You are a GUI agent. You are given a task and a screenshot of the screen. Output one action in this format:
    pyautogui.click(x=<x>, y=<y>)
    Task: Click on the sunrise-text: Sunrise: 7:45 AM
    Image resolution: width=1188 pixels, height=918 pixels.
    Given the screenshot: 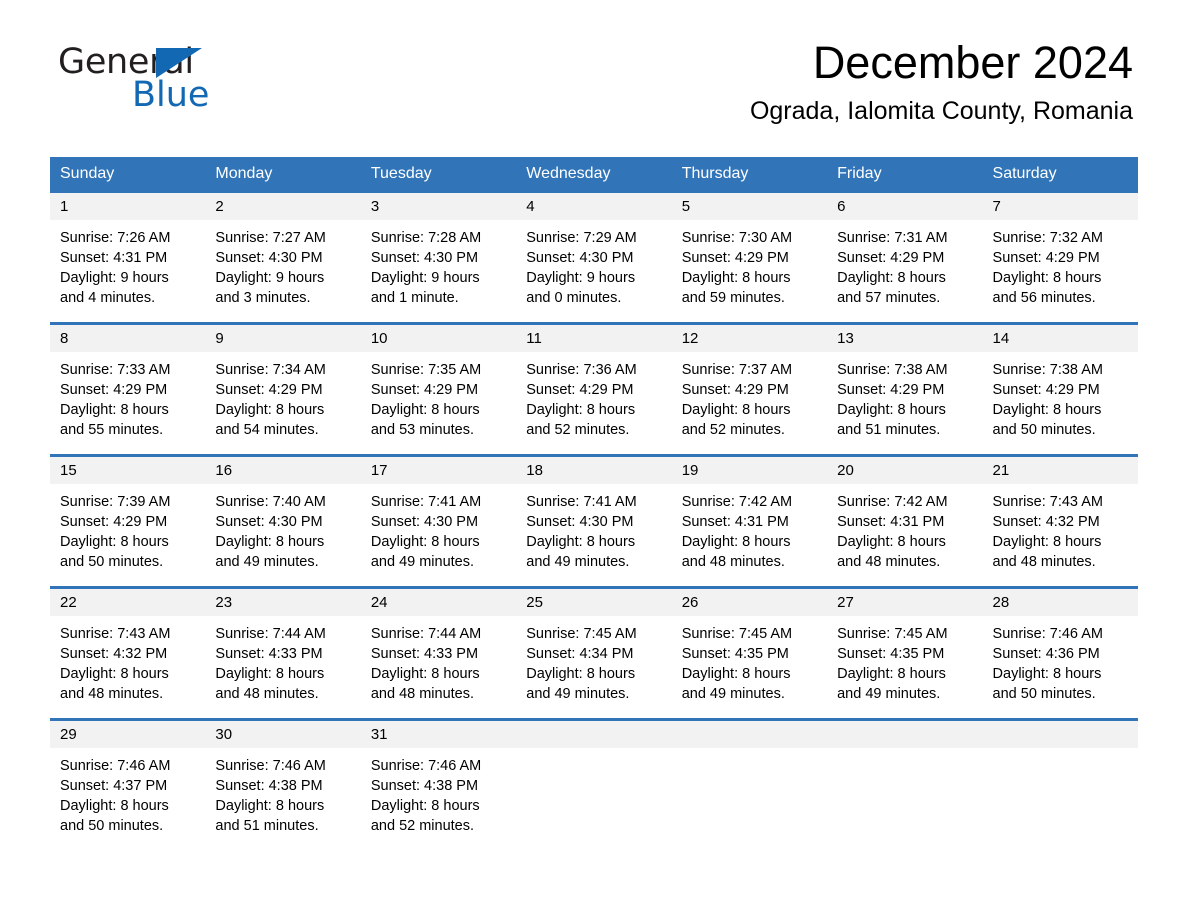 What is the action you would take?
    pyautogui.click(x=581, y=634)
    